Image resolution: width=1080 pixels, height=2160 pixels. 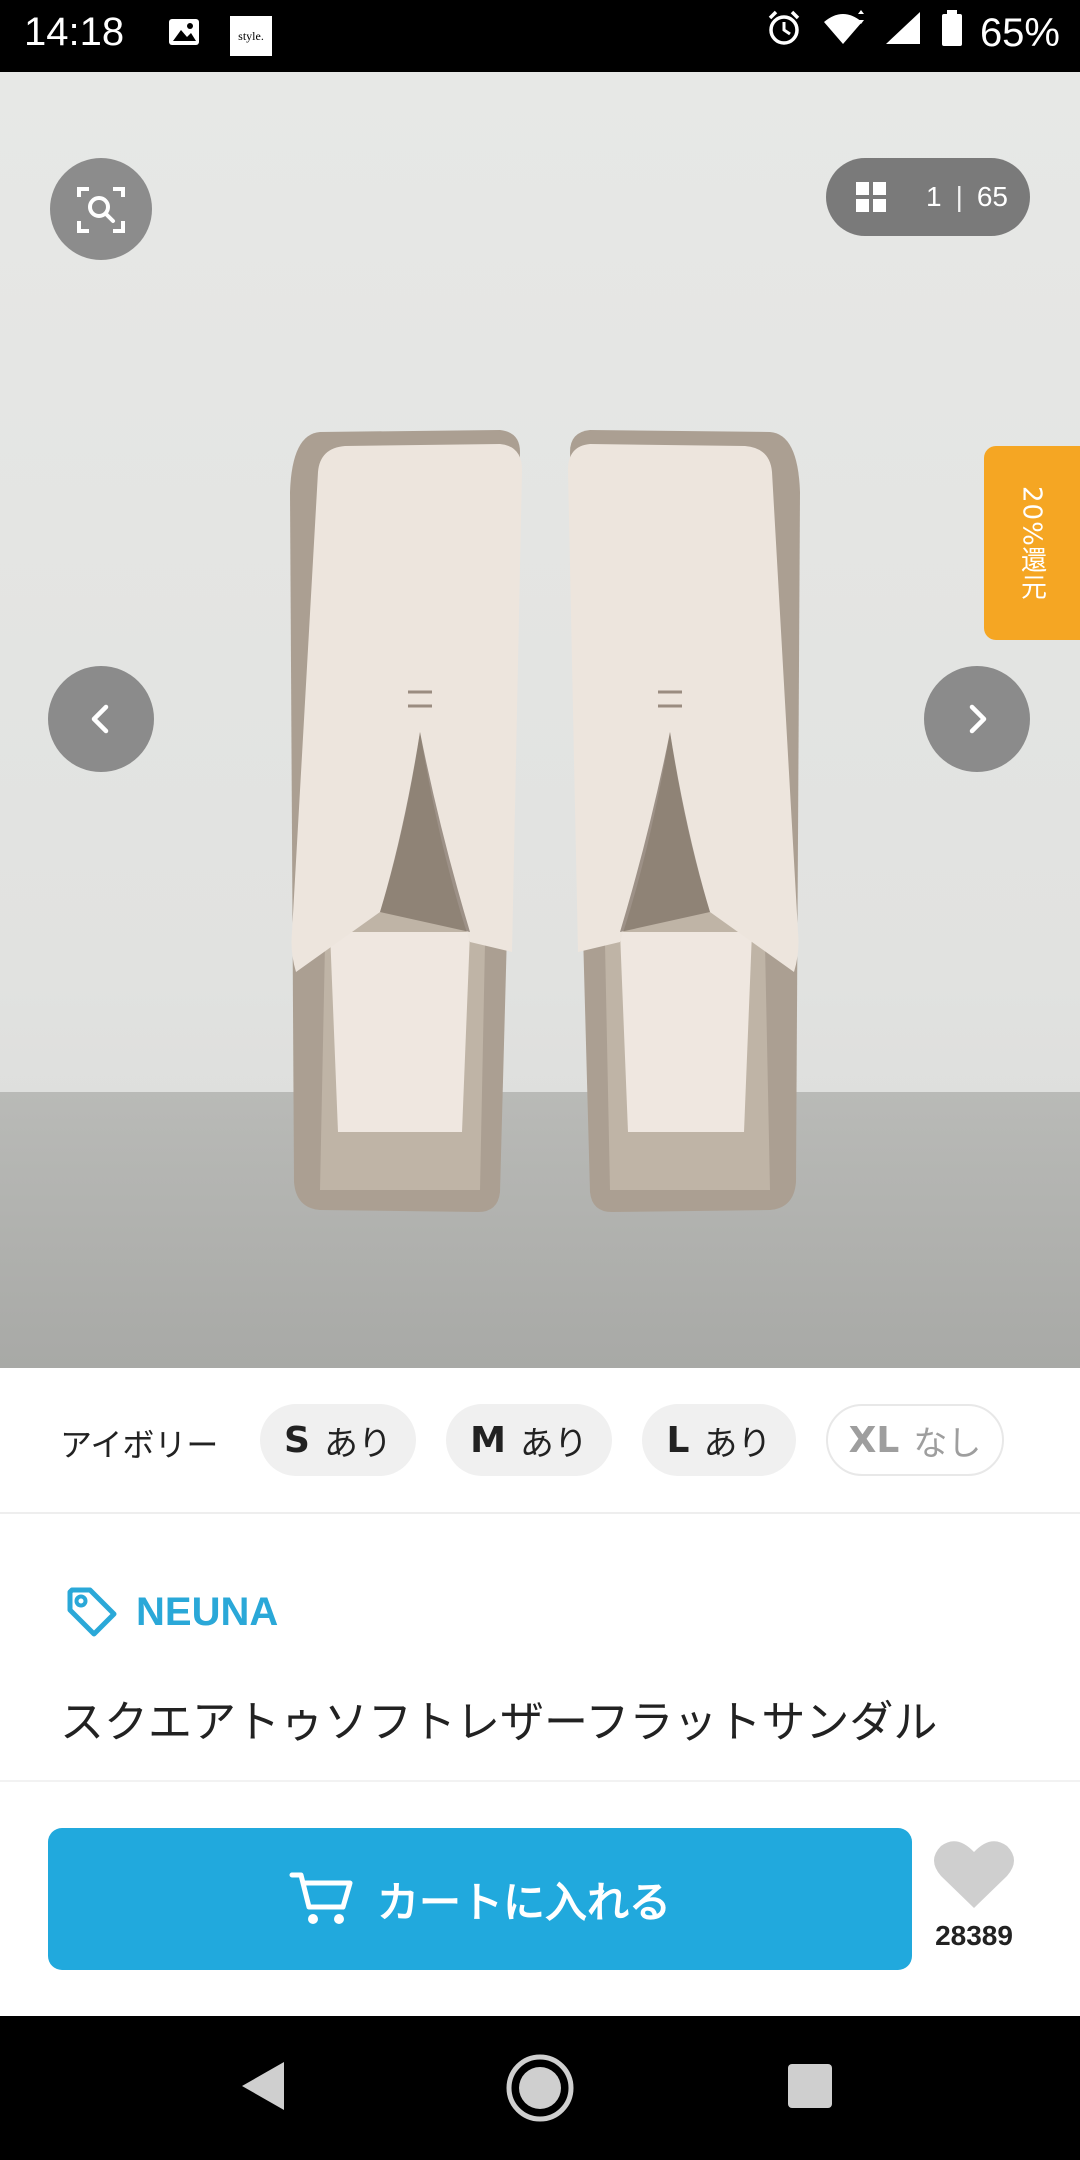 I want to click on status-bar: 14:18 style. 65%, so click(x=540, y=36).